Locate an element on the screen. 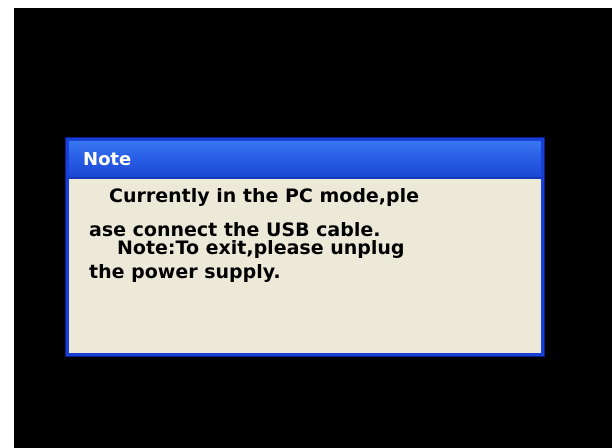 The height and width of the screenshot is (448, 612). message-line-3: Note:To exit,please unplug is located at coordinates (261, 248).